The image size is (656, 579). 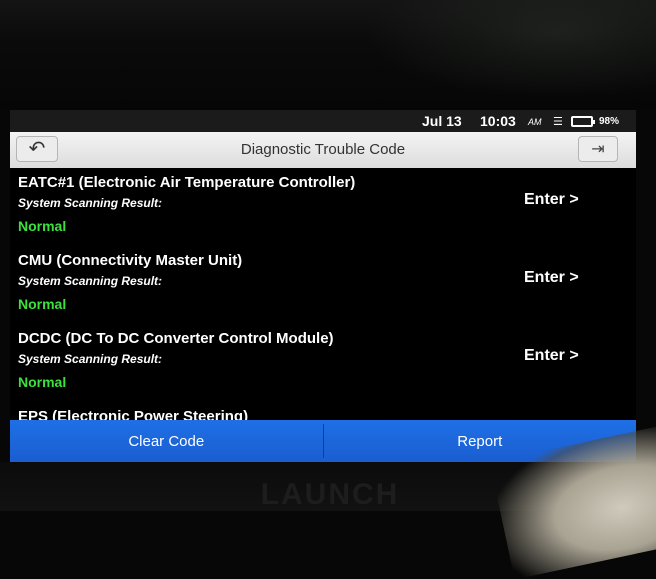 I want to click on title-bar: ↶ Diagnostic Trouble Code ⇥, so click(x=323, y=150).